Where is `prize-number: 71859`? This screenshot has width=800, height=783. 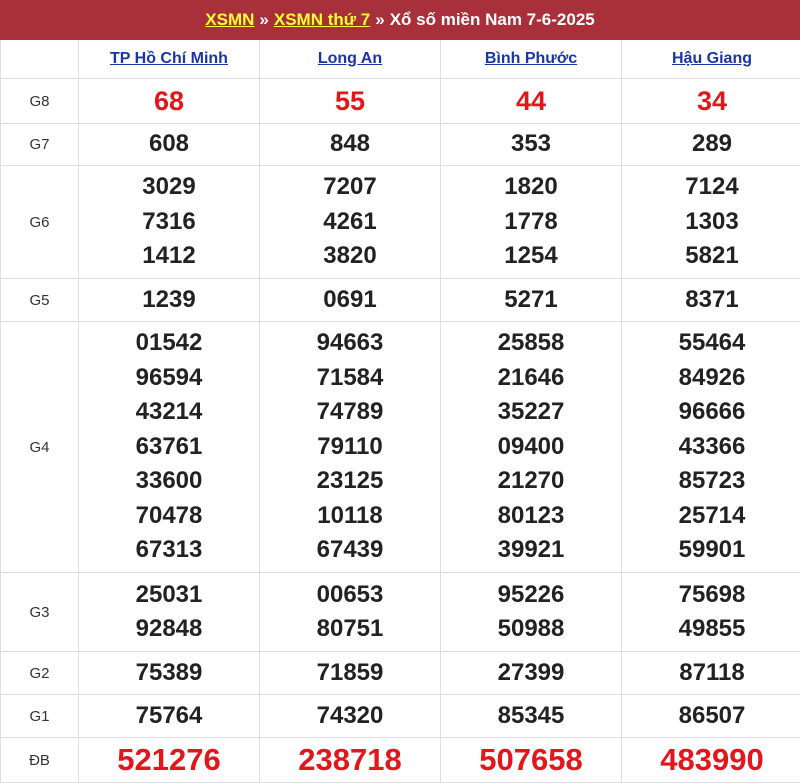 prize-number: 71859 is located at coordinates (350, 673).